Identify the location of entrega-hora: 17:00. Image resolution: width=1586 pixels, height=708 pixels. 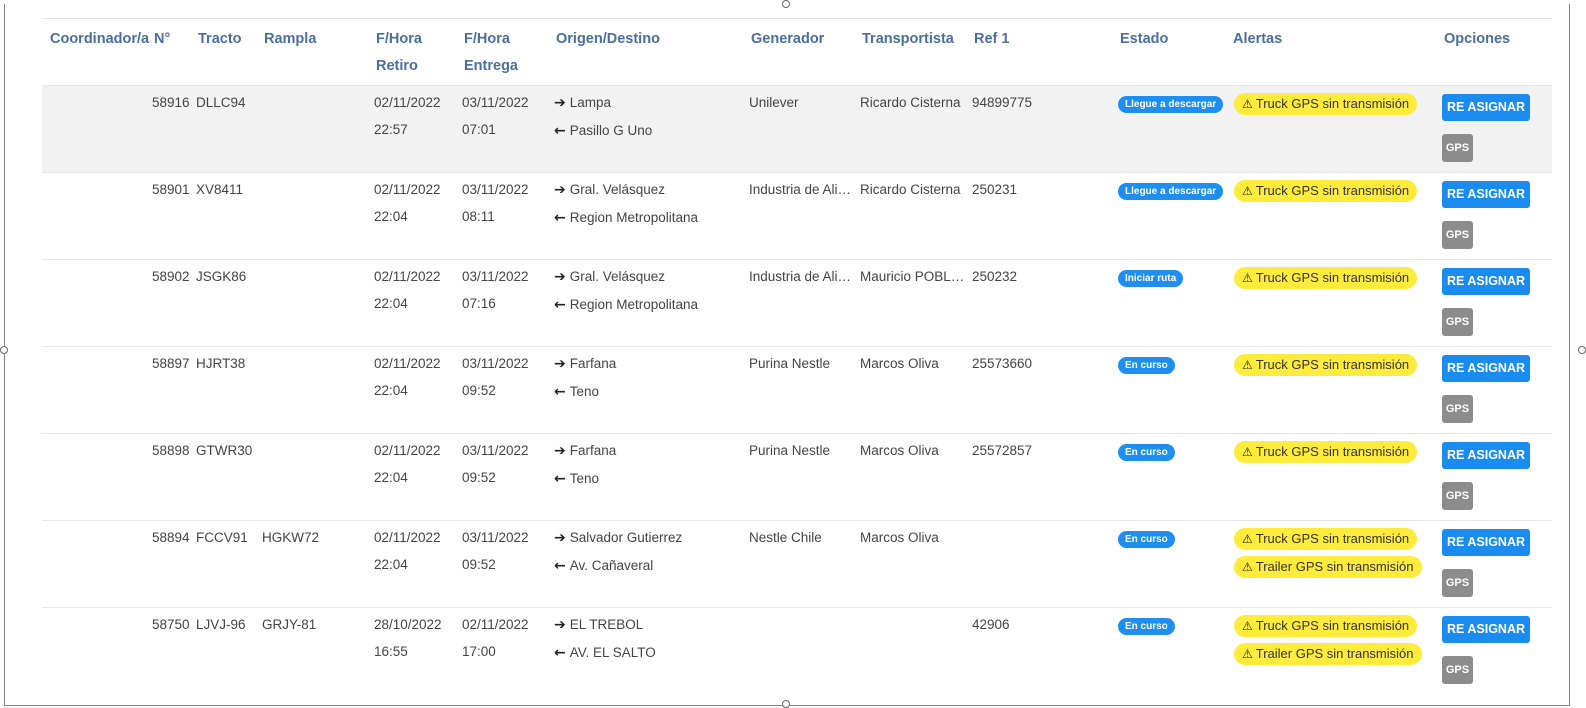
(479, 651).